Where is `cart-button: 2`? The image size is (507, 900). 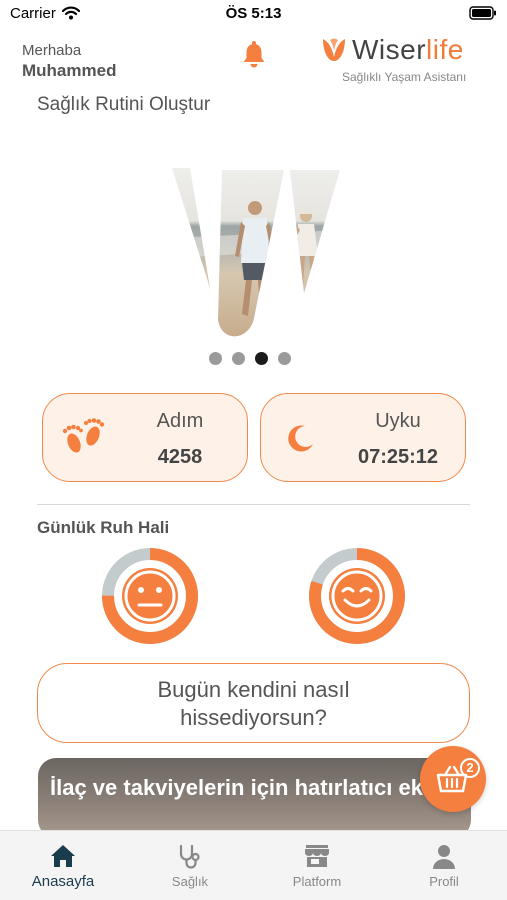 cart-button: 2 is located at coordinates (453, 779).